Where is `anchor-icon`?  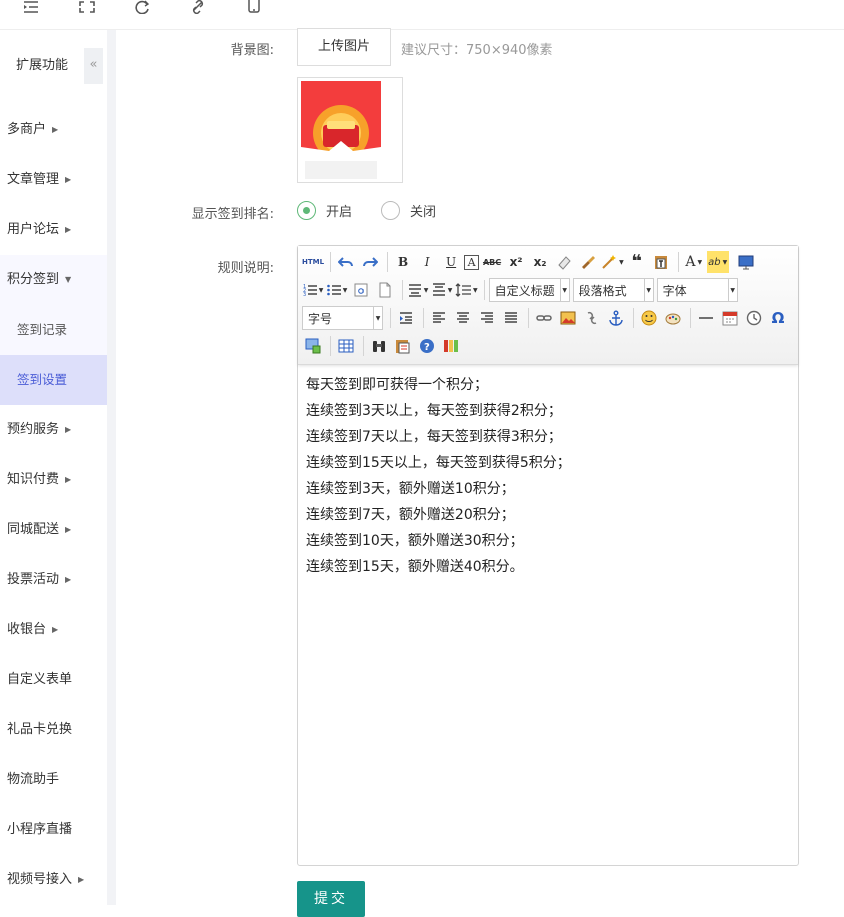 anchor-icon is located at coordinates (616, 318).